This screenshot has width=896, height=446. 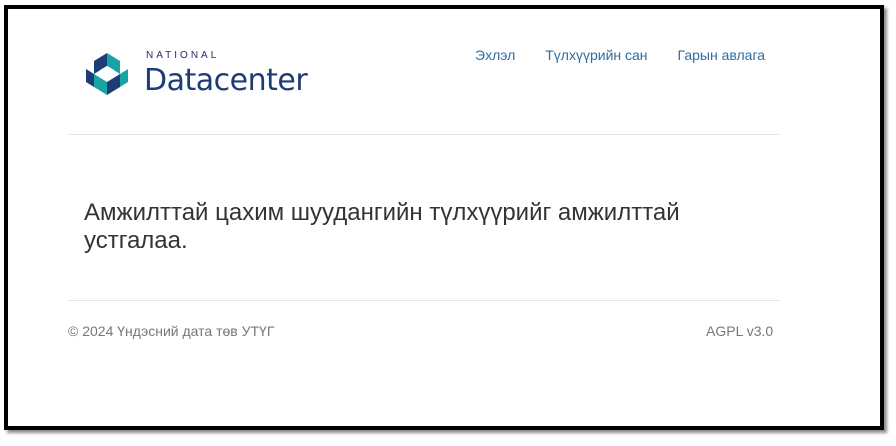 What do you see at coordinates (226, 80) in the screenshot?
I see `logo-datacenter-text: Datacenter` at bounding box center [226, 80].